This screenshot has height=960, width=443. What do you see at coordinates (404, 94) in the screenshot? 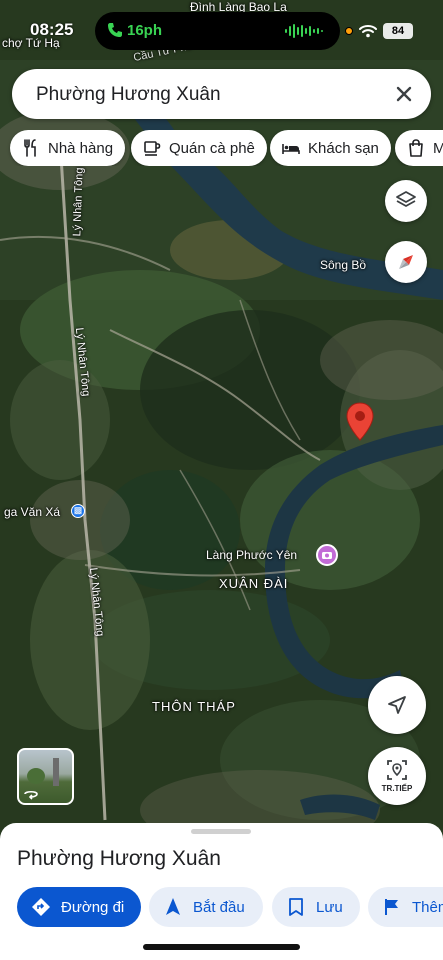
I see `close-icon` at bounding box center [404, 94].